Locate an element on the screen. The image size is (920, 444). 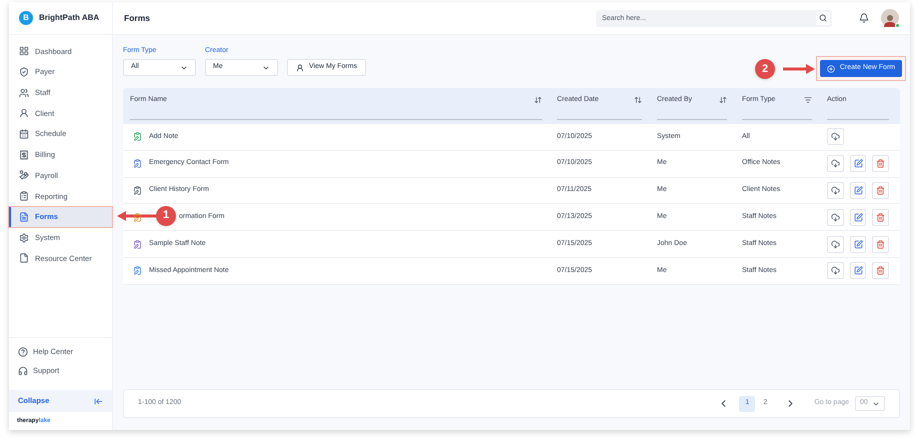
search-button is located at coordinates (823, 18).